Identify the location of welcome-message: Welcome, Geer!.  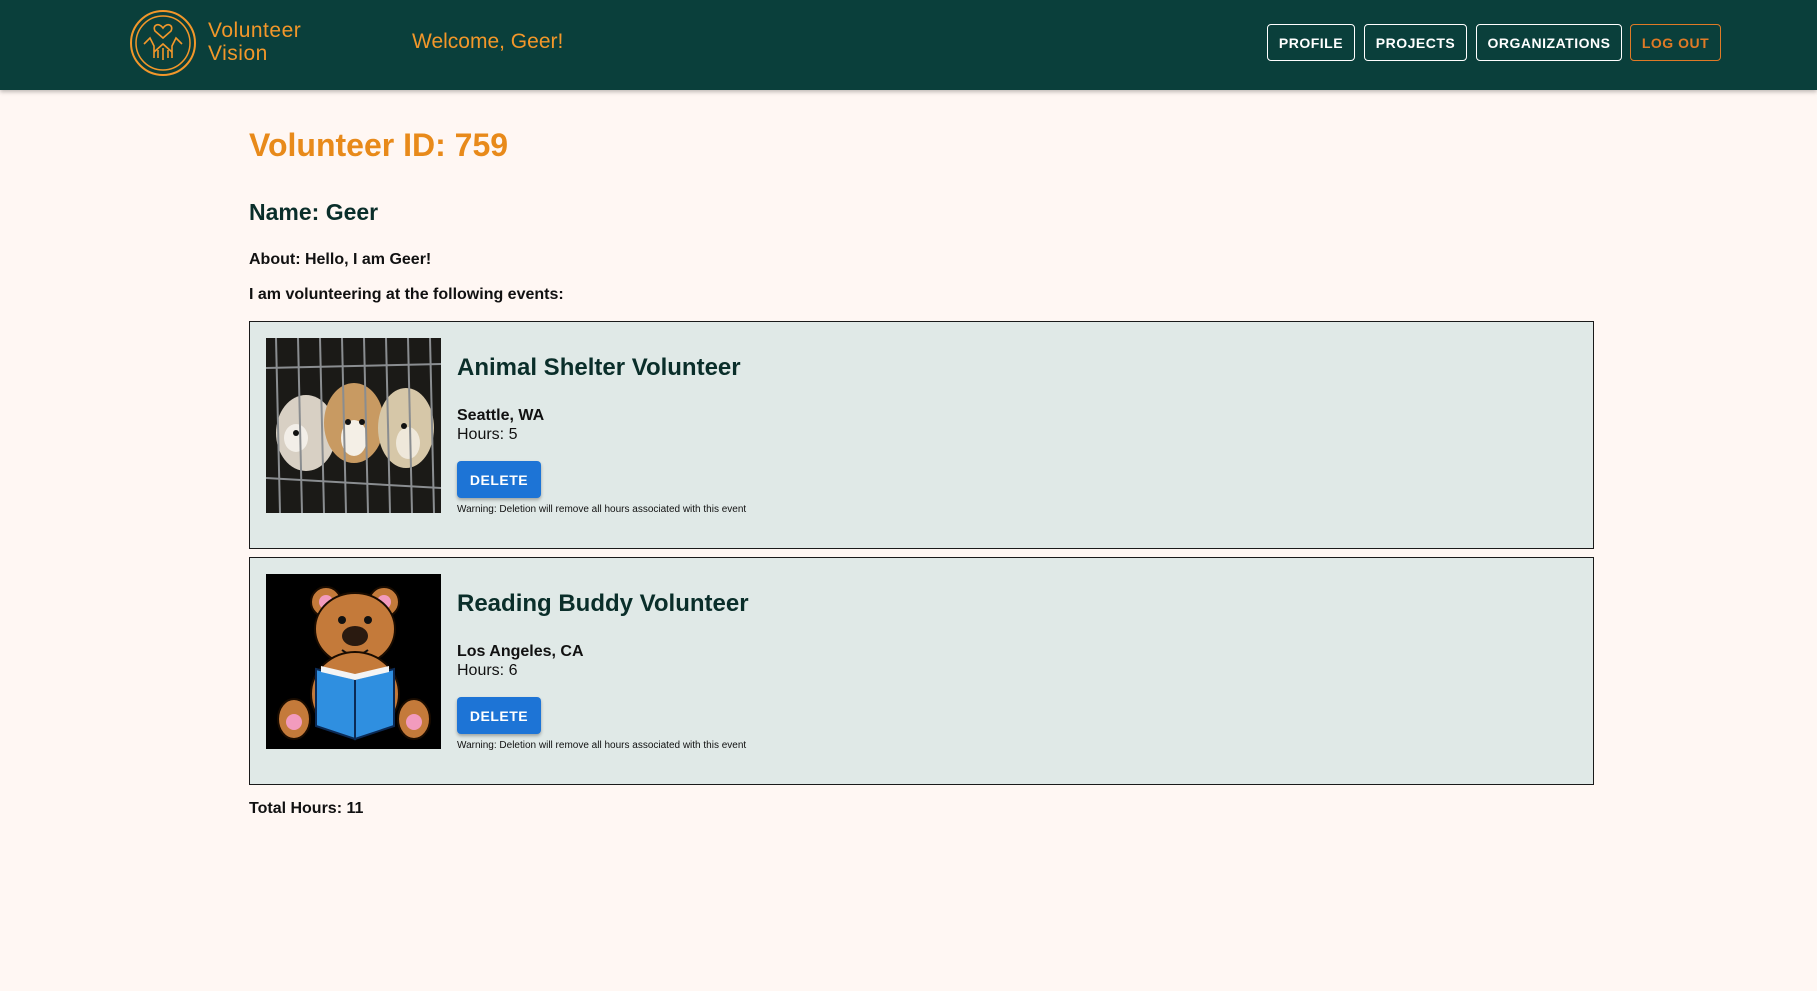
(488, 41).